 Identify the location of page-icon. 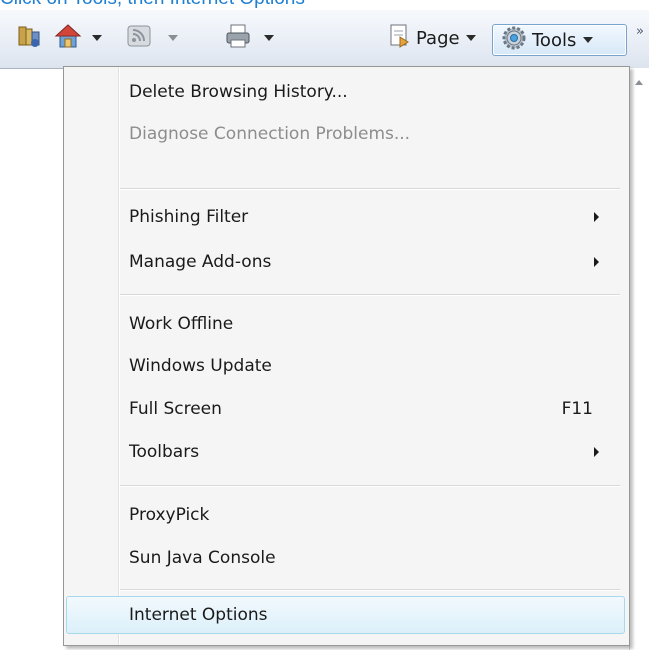
(400, 38).